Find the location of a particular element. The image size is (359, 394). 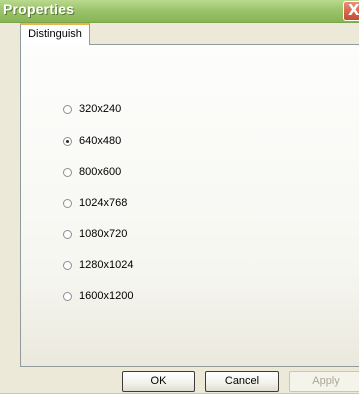

radio-label: 800x600 is located at coordinates (100, 172).